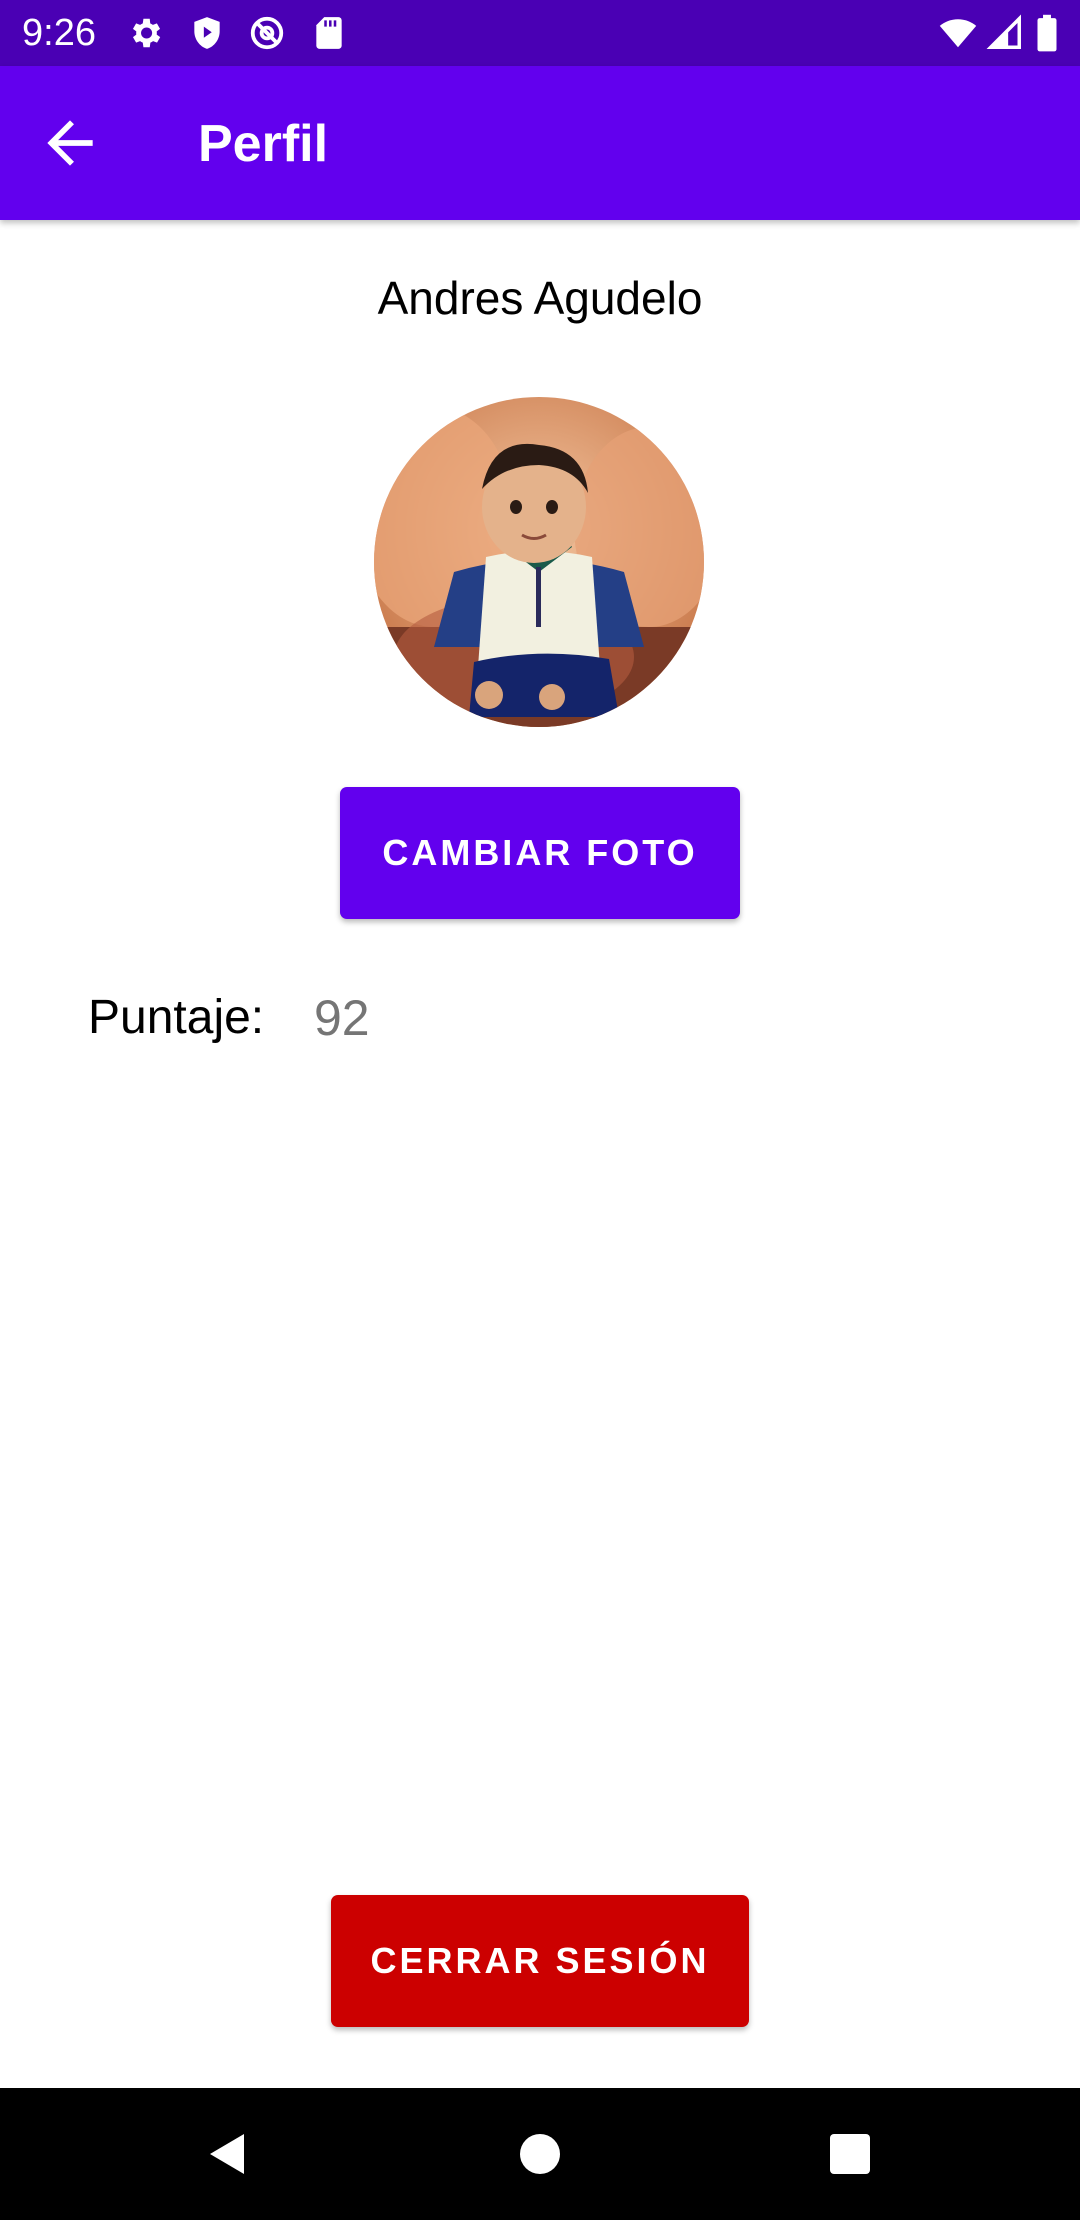  What do you see at coordinates (540, 853) in the screenshot?
I see `change-photo-button: CAMBIAR FOTO` at bounding box center [540, 853].